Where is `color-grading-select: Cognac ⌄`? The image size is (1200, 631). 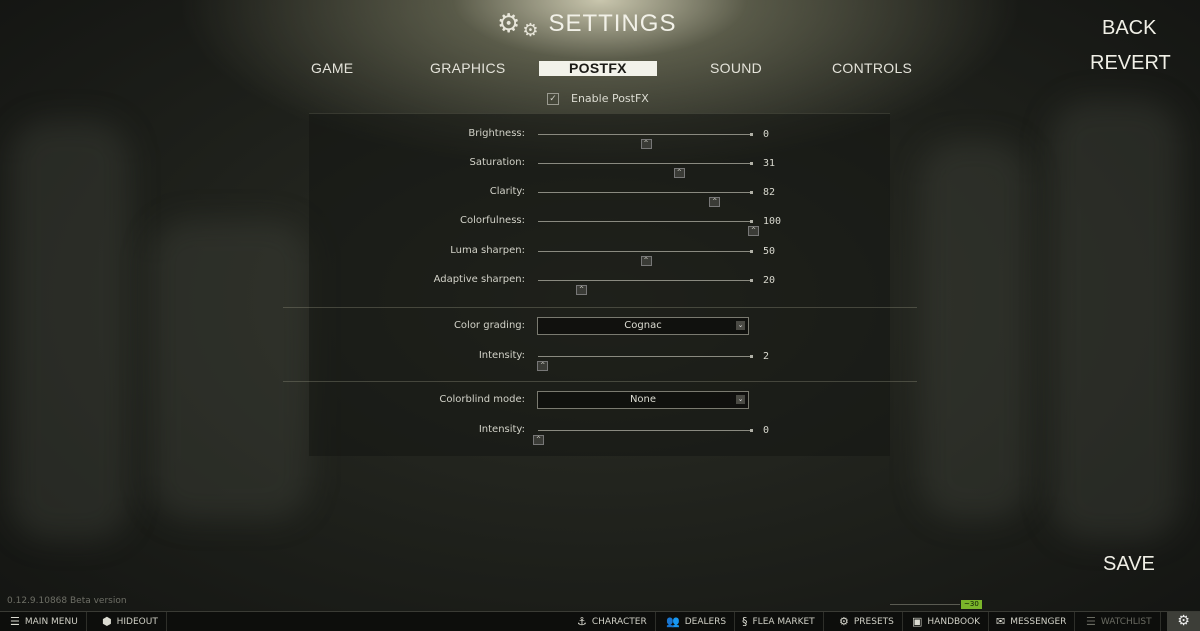 color-grading-select: Cognac ⌄ is located at coordinates (643, 326).